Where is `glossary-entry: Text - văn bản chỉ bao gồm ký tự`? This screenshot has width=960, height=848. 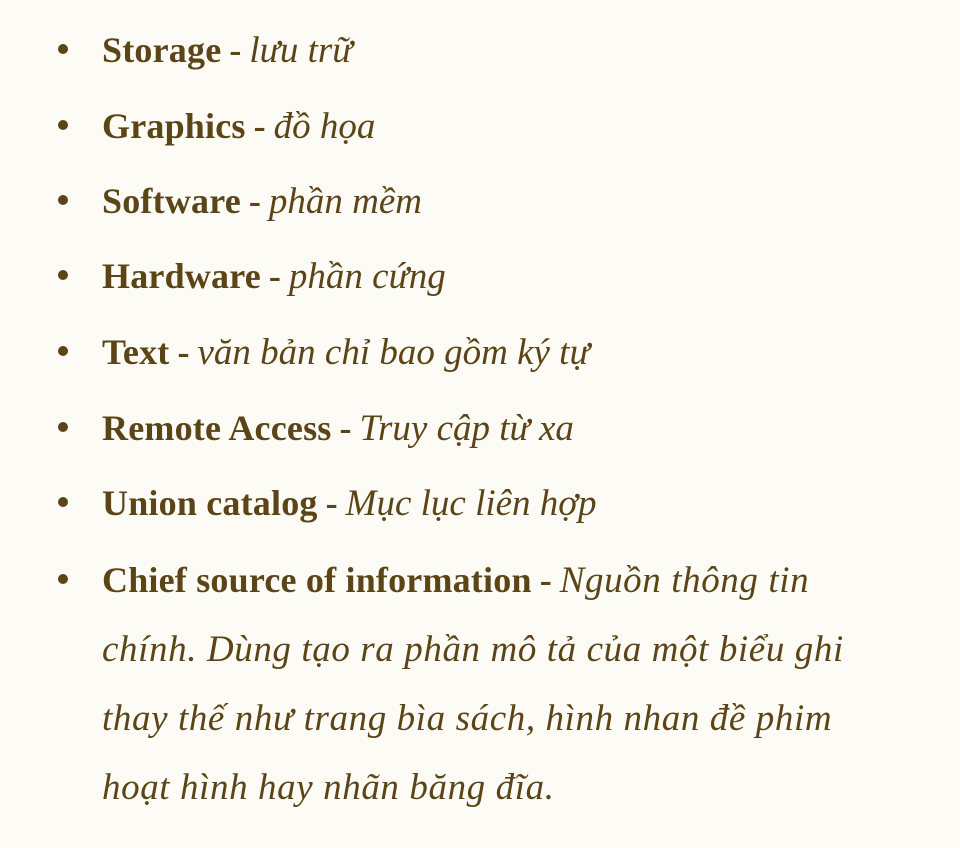 glossary-entry: Text - văn bản chỉ bao gồm ký tự is located at coordinates (346, 352).